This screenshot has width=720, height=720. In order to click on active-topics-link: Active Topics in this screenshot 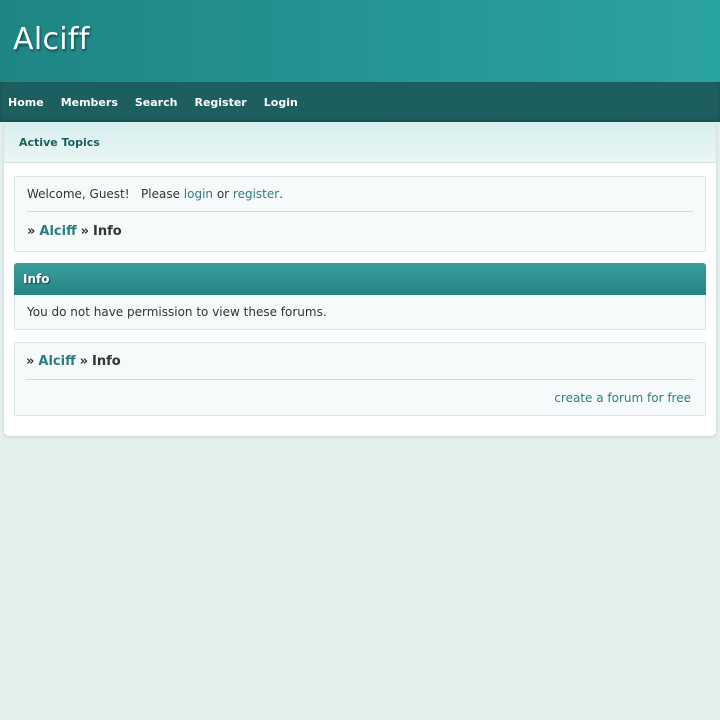, I will do `click(59, 142)`.